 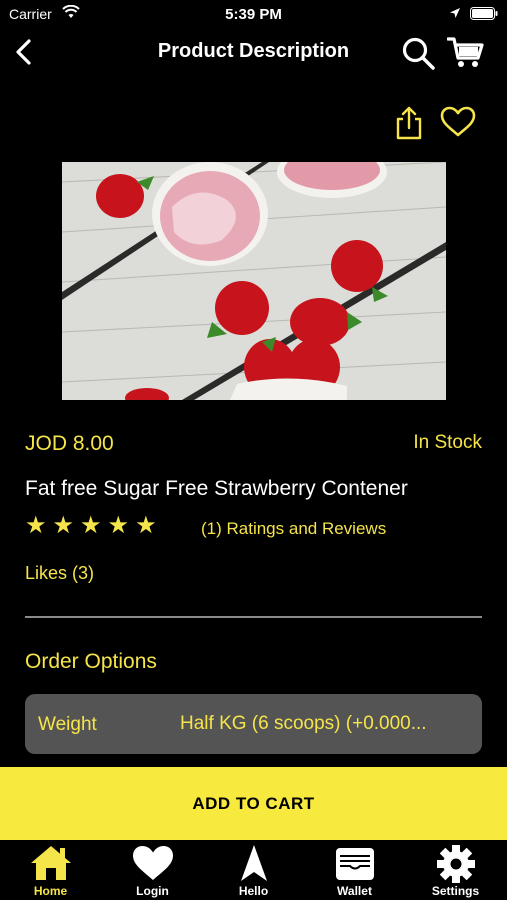 I want to click on battery-icon, so click(x=484, y=15).